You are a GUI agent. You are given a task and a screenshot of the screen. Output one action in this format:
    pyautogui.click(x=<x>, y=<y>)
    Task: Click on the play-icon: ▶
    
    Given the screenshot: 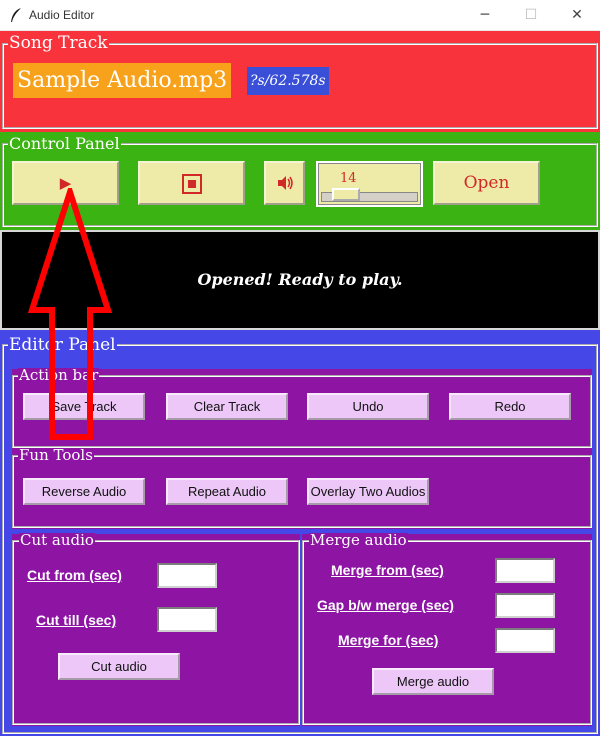 What is the action you would take?
    pyautogui.click(x=65, y=183)
    